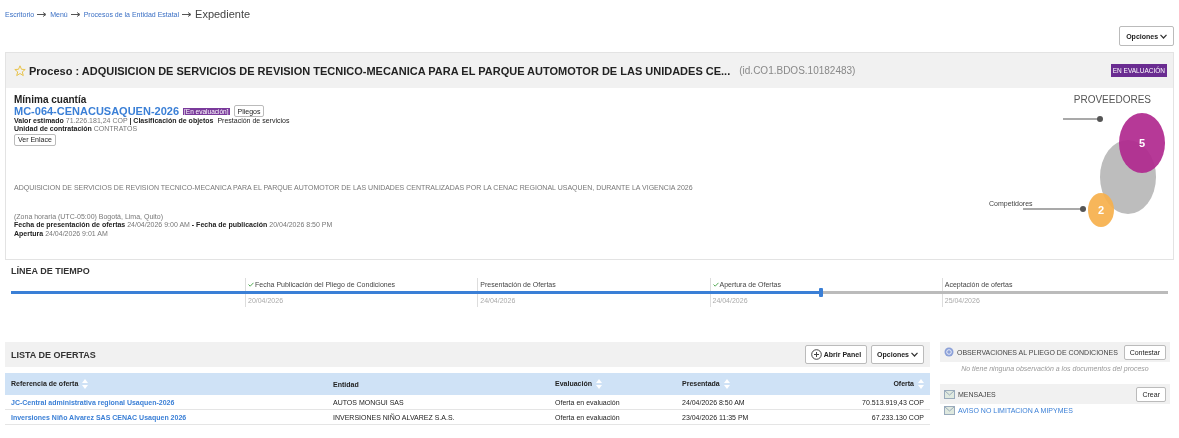 The height and width of the screenshot is (438, 1179). Describe the element at coordinates (820, 292) in the screenshot. I see `progress-marker` at that location.